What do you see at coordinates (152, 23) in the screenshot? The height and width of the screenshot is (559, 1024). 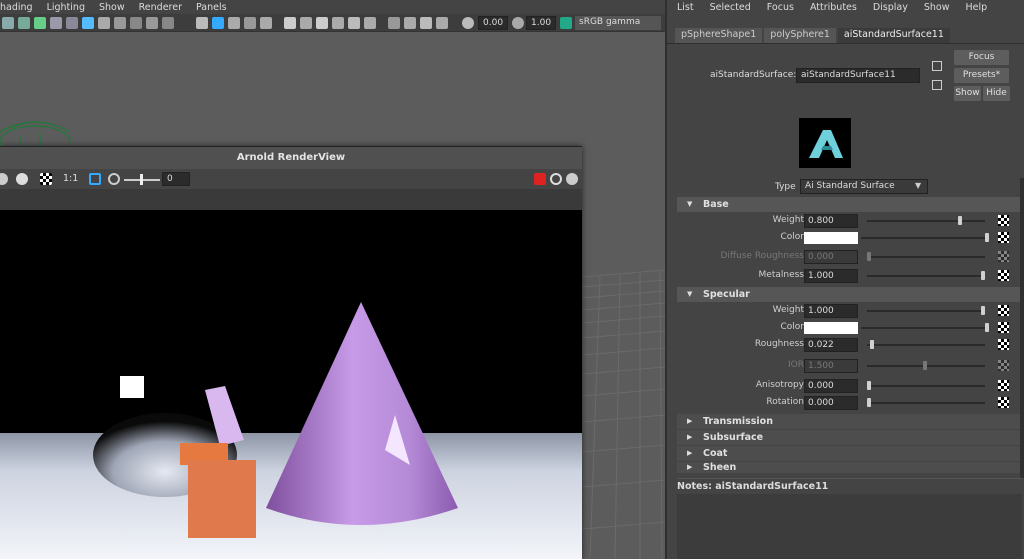 I see `field-chart-icon` at bounding box center [152, 23].